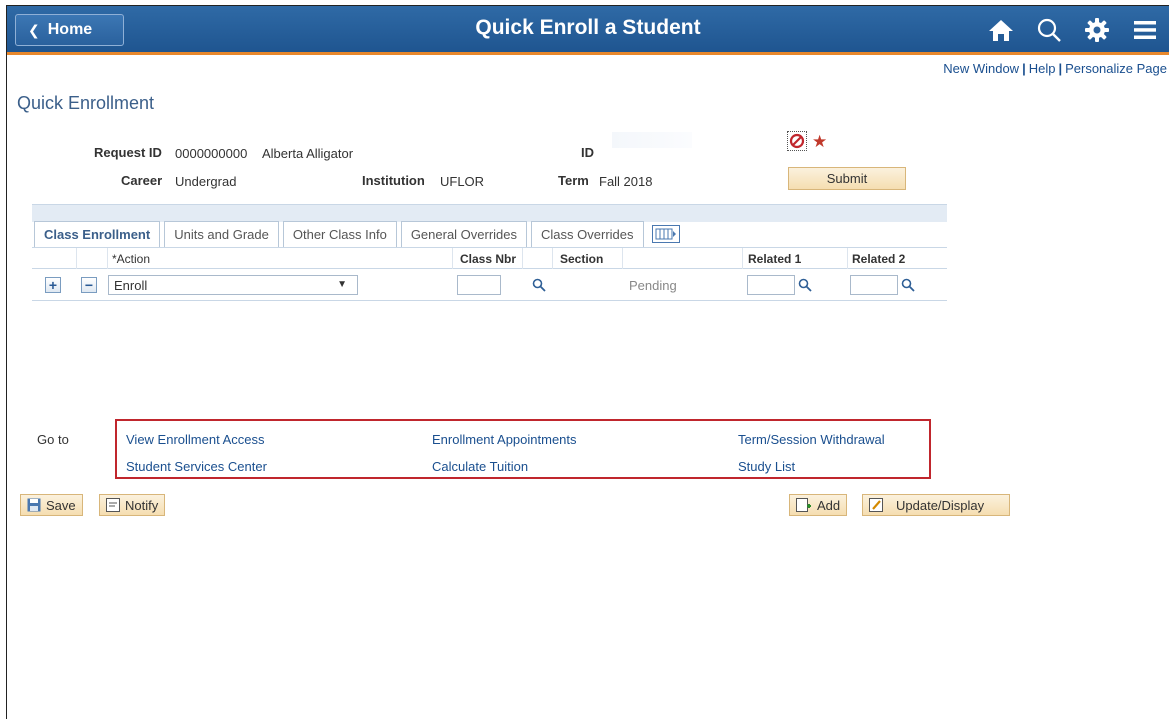 Image resolution: width=1169 pixels, height=719 pixels. I want to click on col-header-section: Section, so click(582, 259).